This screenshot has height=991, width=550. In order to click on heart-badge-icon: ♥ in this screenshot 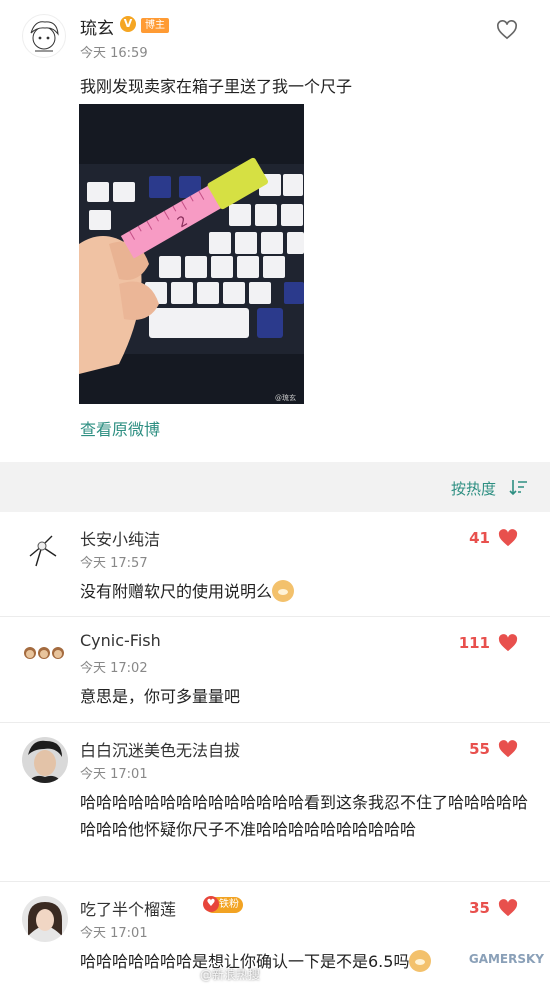, I will do `click(211, 904)`.